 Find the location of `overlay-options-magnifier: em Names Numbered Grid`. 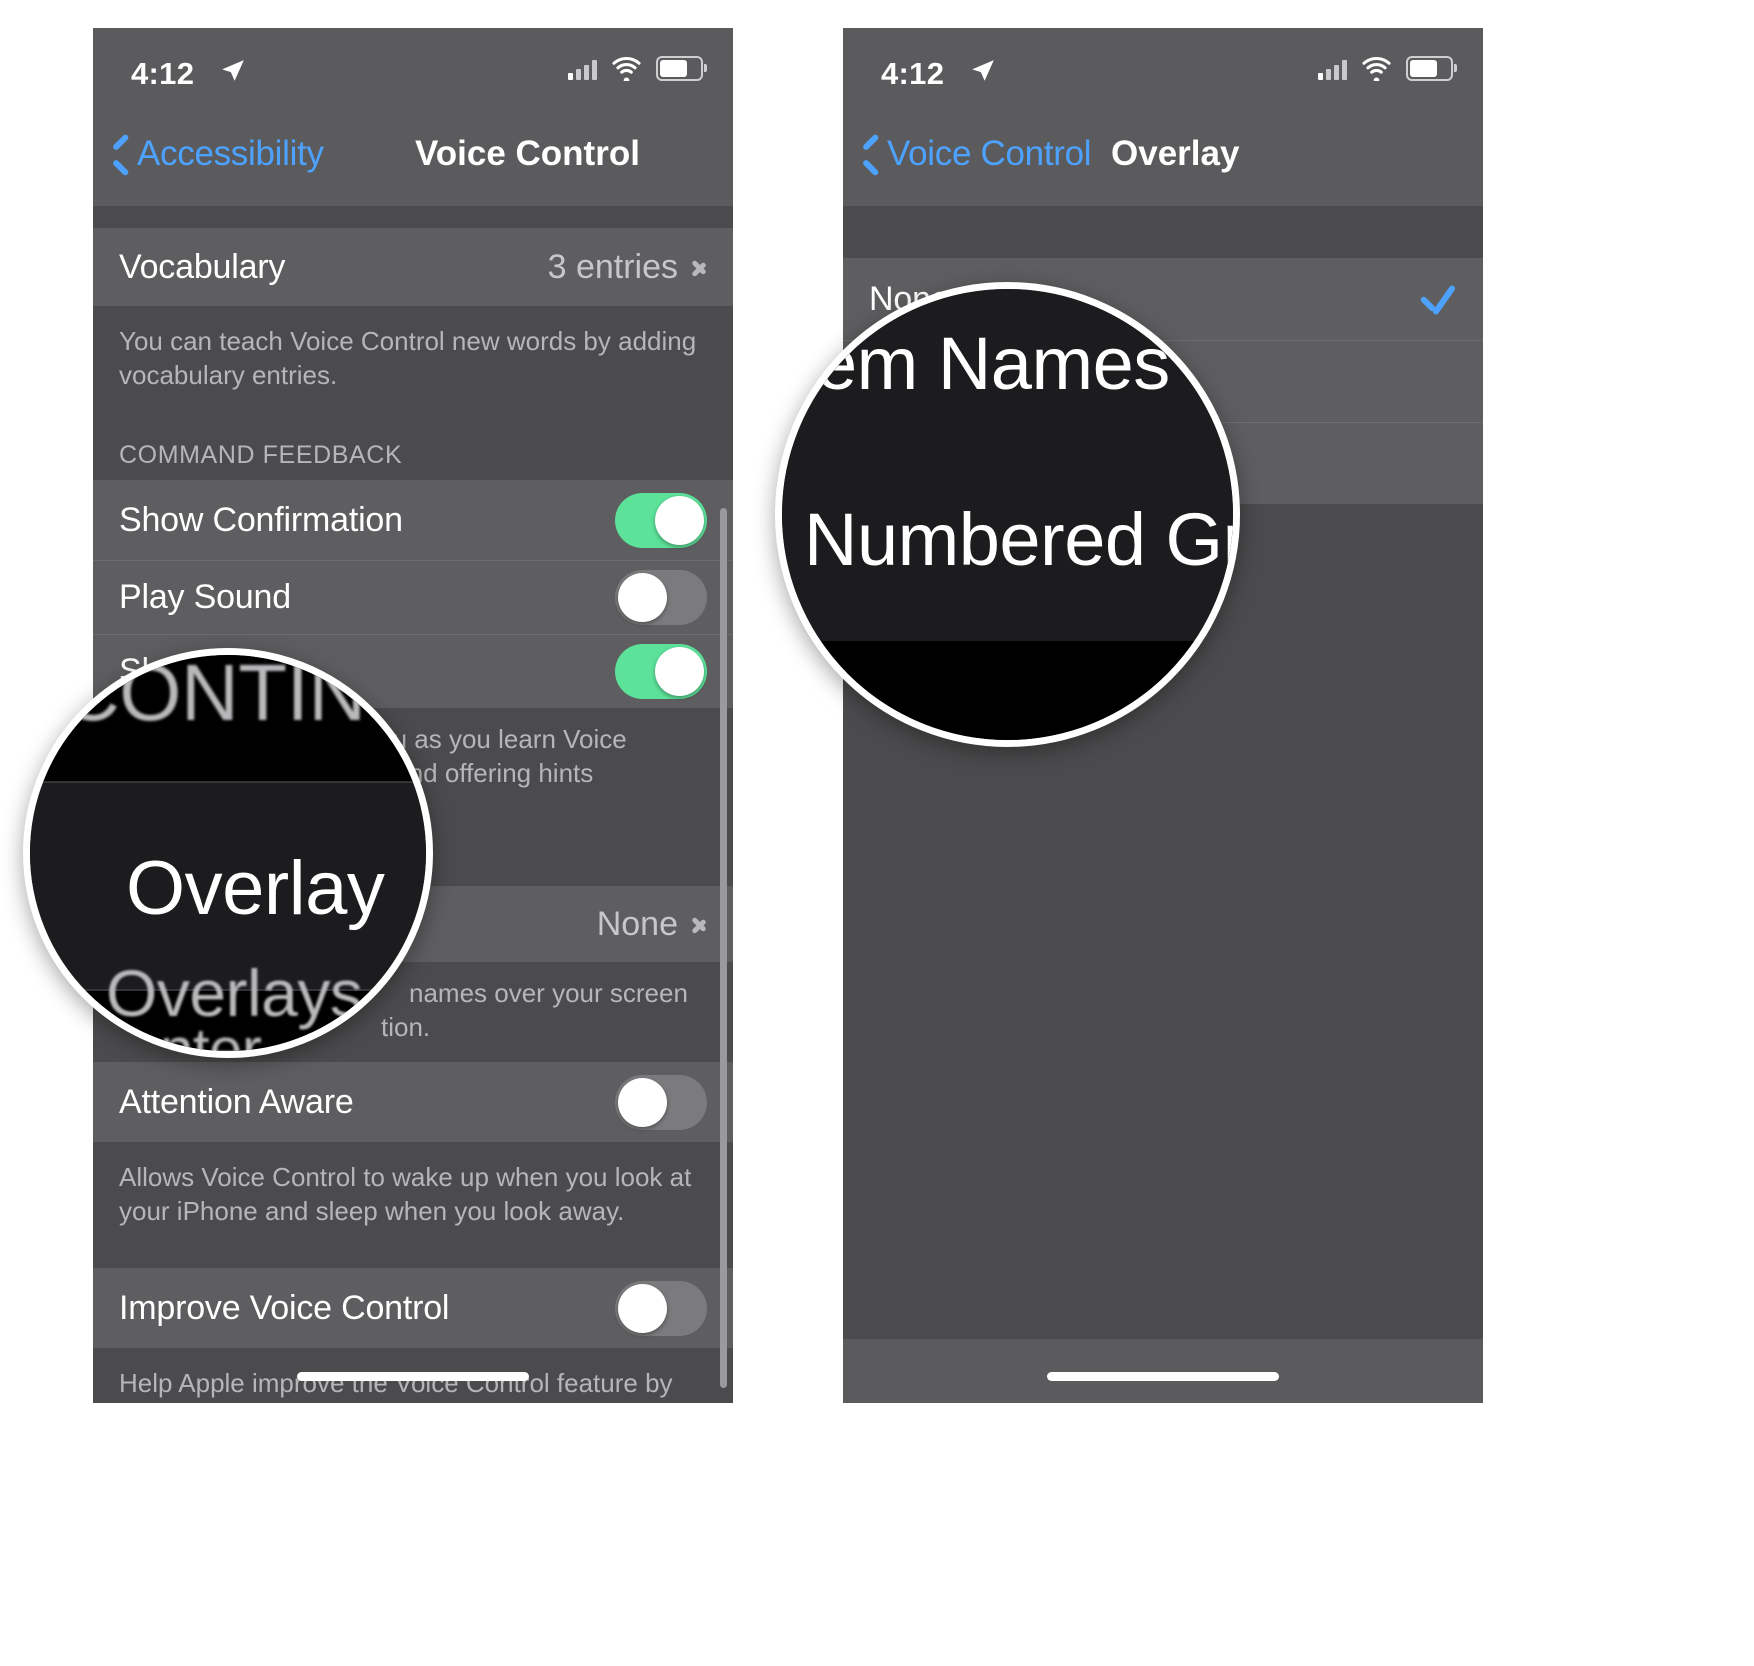

overlay-options-magnifier: em Names Numbered Grid is located at coordinates (1007, 514).